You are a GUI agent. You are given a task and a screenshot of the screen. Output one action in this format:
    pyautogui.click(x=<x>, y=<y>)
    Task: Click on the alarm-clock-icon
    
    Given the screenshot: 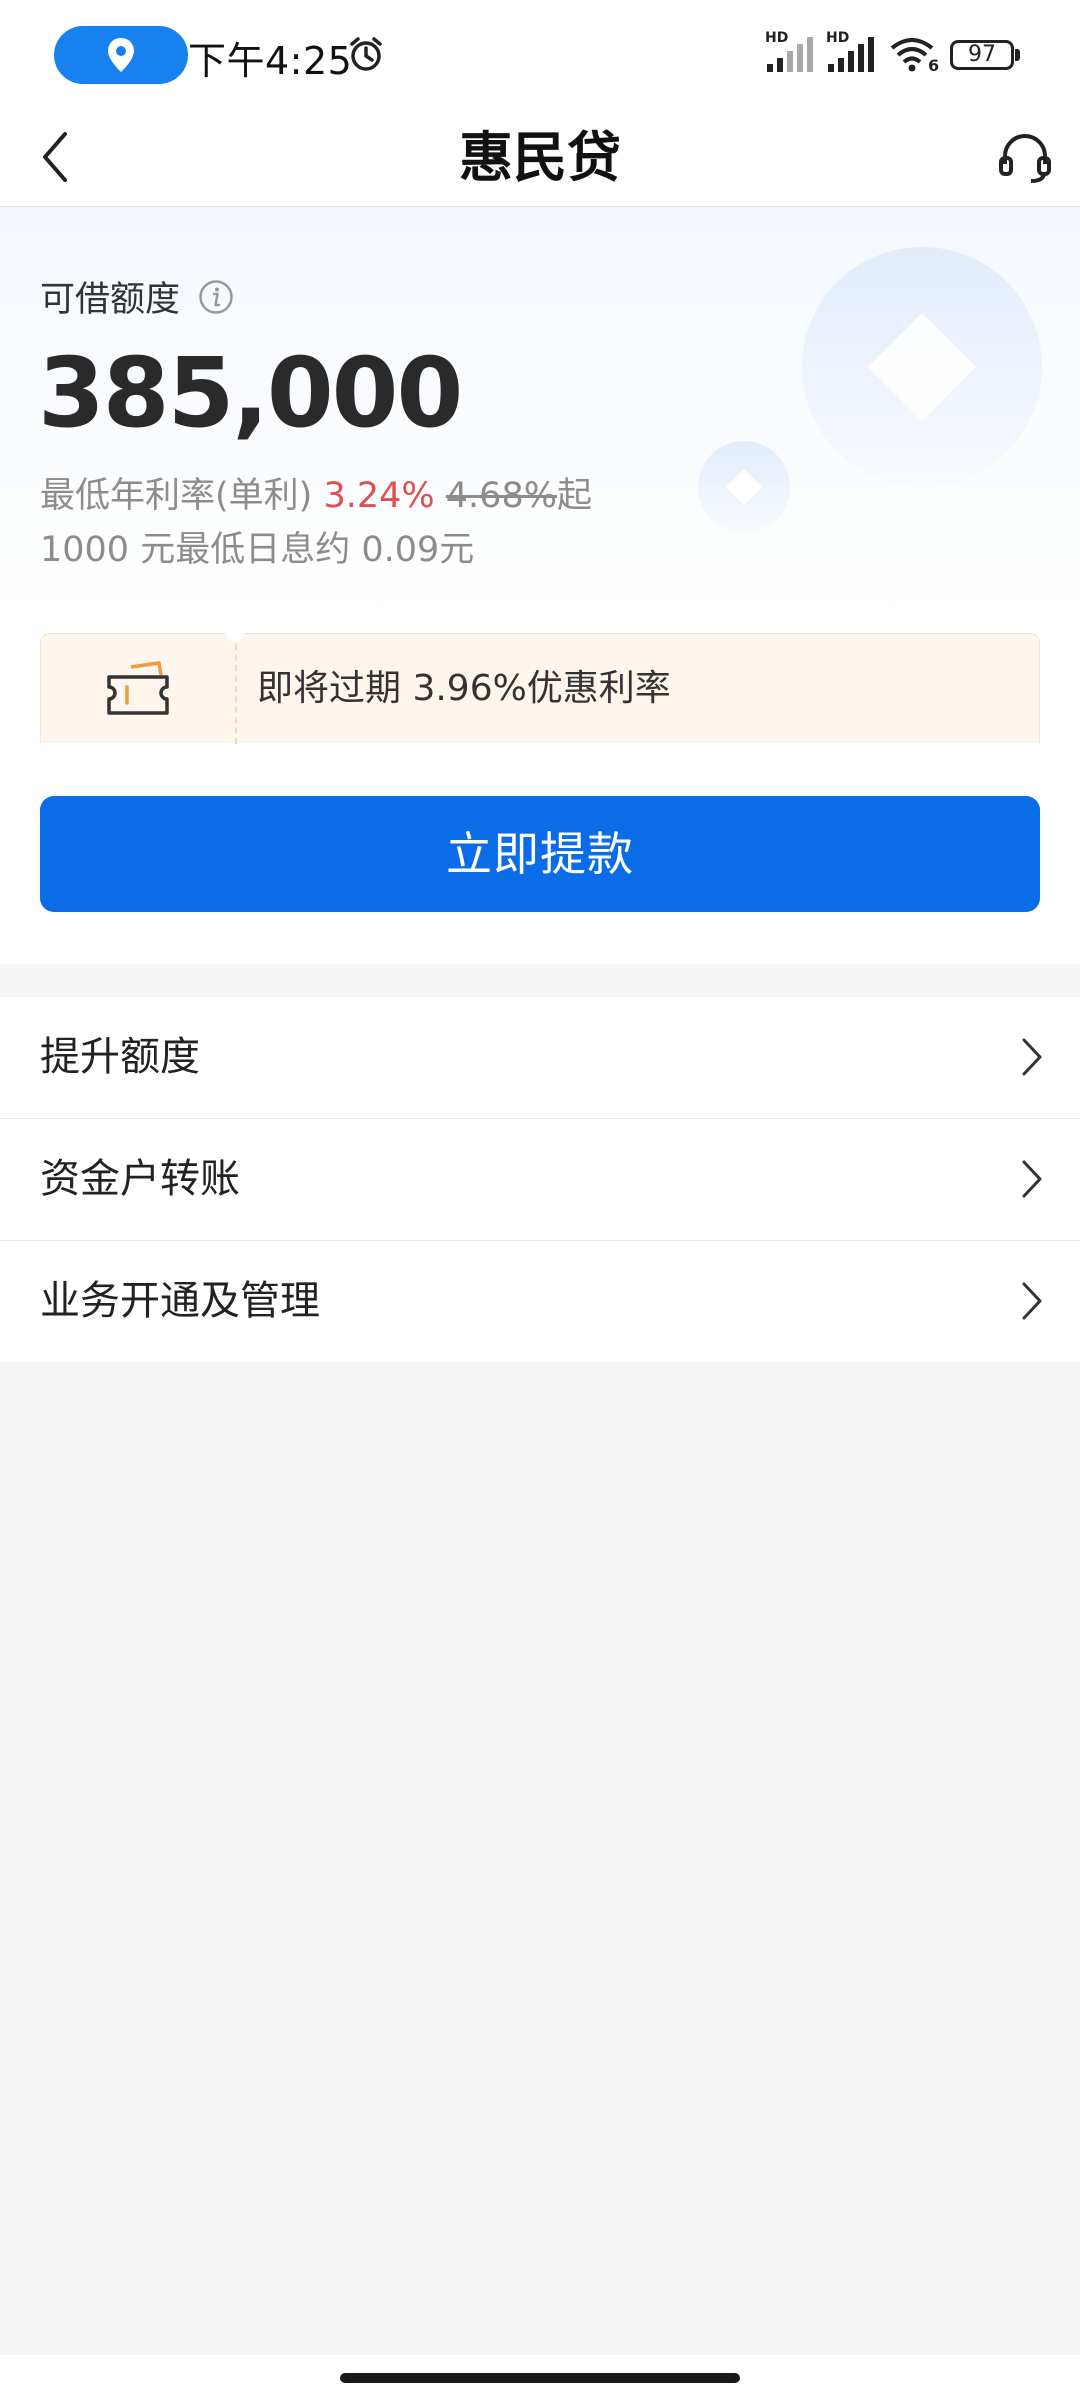 What is the action you would take?
    pyautogui.click(x=366, y=54)
    